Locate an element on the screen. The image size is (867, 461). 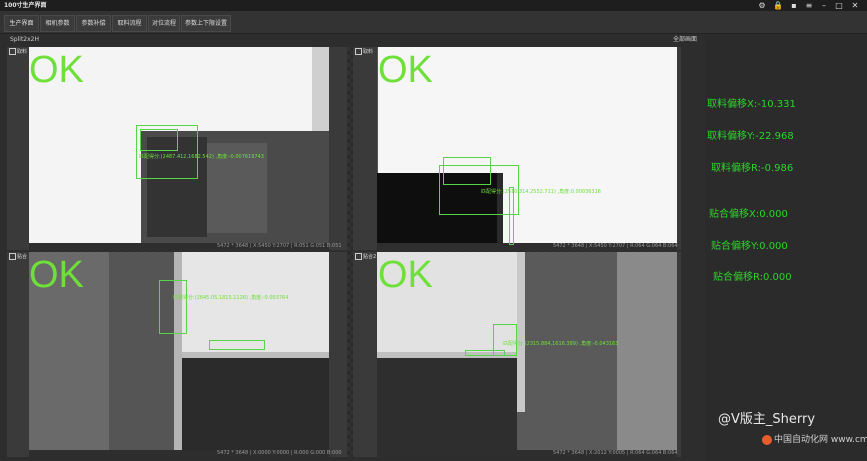
pick-offset-y: 取料偏移Y:-22.968 is located at coordinates (750, 136).